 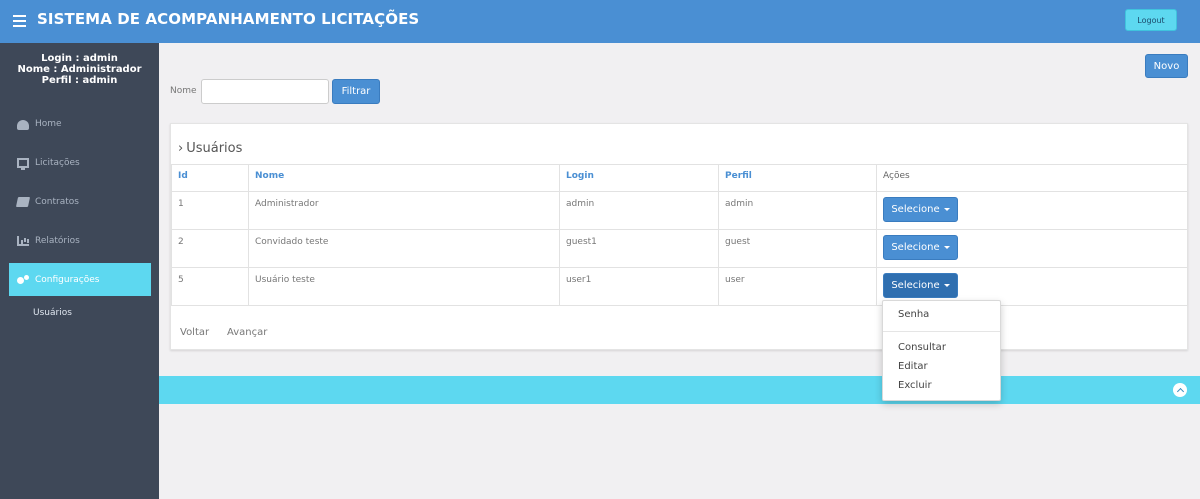 I want to click on book-icon, so click(x=23, y=201).